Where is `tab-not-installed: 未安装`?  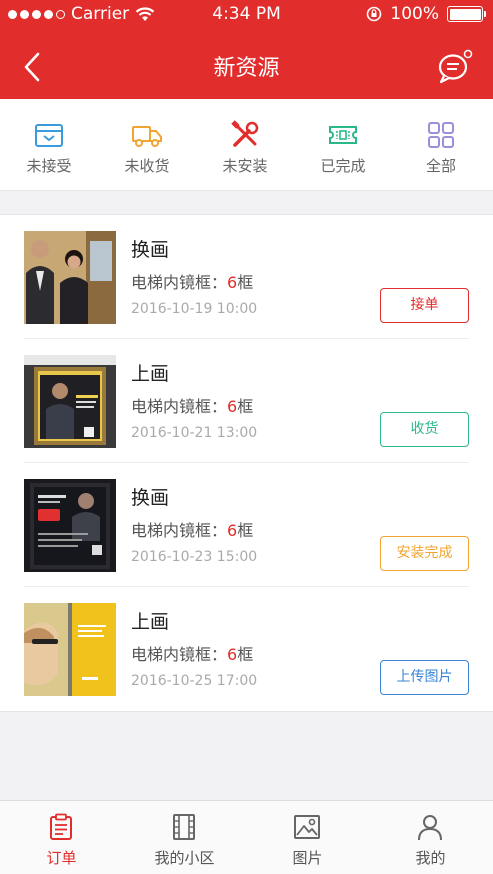 tab-not-installed: 未安装 is located at coordinates (245, 145).